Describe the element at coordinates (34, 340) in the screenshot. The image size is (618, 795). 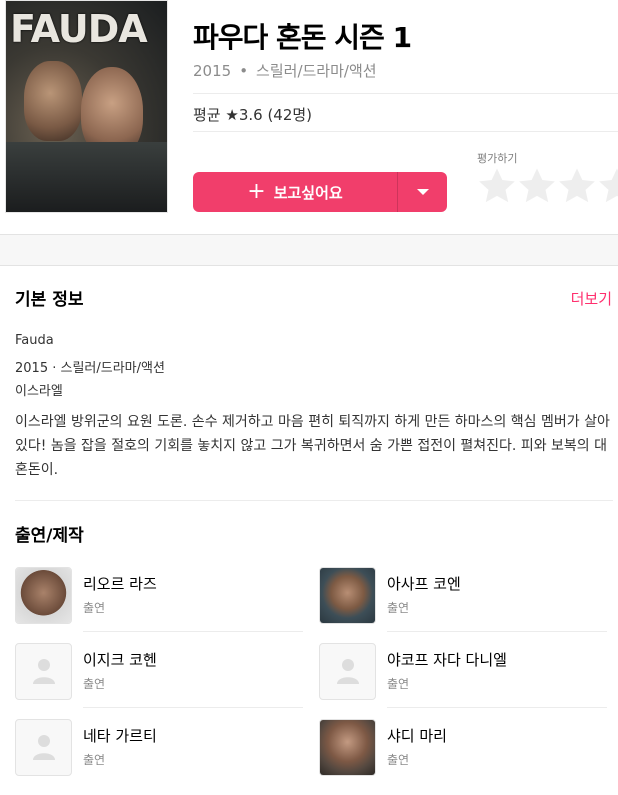
I see `original-title: Fauda` at that location.